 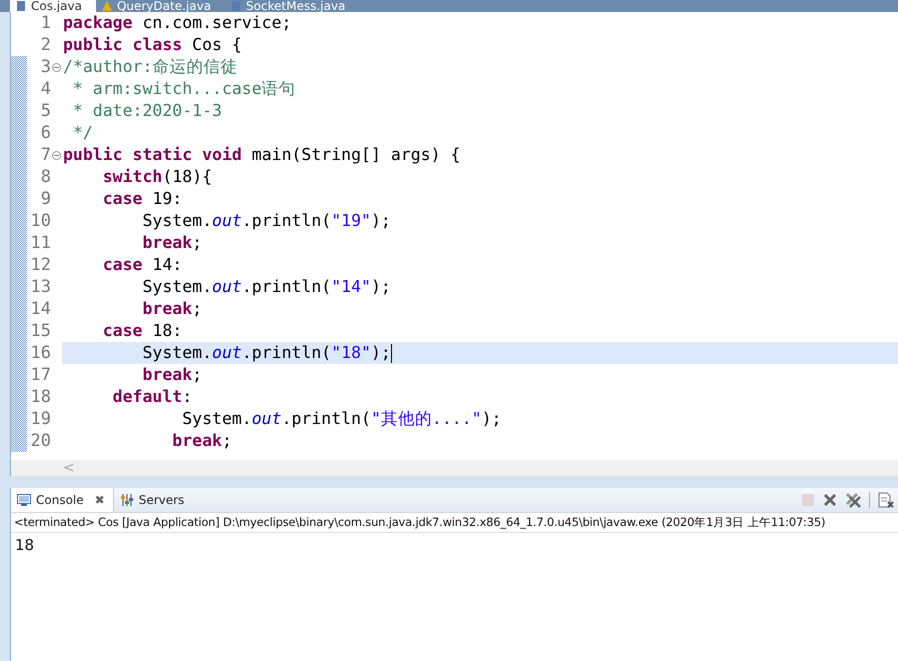 What do you see at coordinates (83, 133) in the screenshot?
I see `code-line: */` at bounding box center [83, 133].